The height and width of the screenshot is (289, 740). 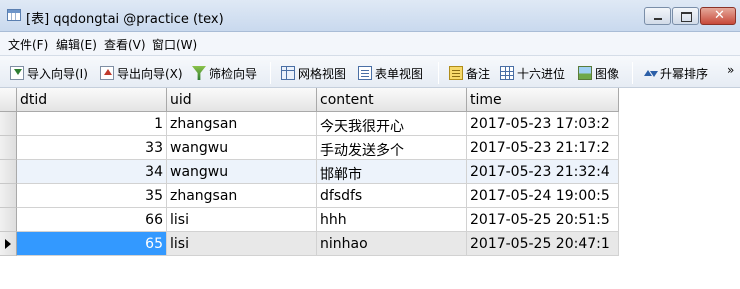 What do you see at coordinates (543, 148) in the screenshot?
I see `cell-time: 2017-05-23 21:17:2` at bounding box center [543, 148].